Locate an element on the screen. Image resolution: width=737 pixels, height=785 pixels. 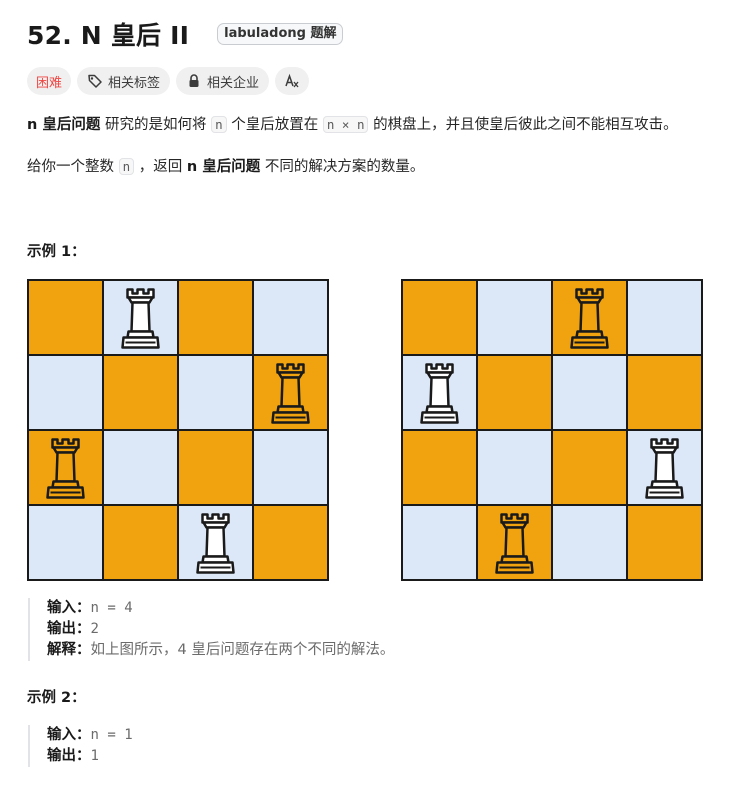
related-topics-label: 相关标签 is located at coordinates (134, 83).